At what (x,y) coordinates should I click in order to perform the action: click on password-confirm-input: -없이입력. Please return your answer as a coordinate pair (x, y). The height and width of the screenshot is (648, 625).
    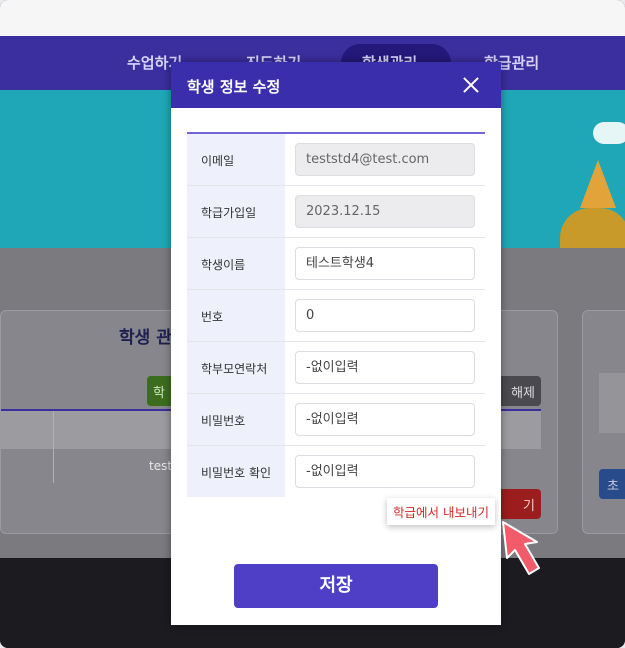
    Looking at the image, I should click on (385, 471).